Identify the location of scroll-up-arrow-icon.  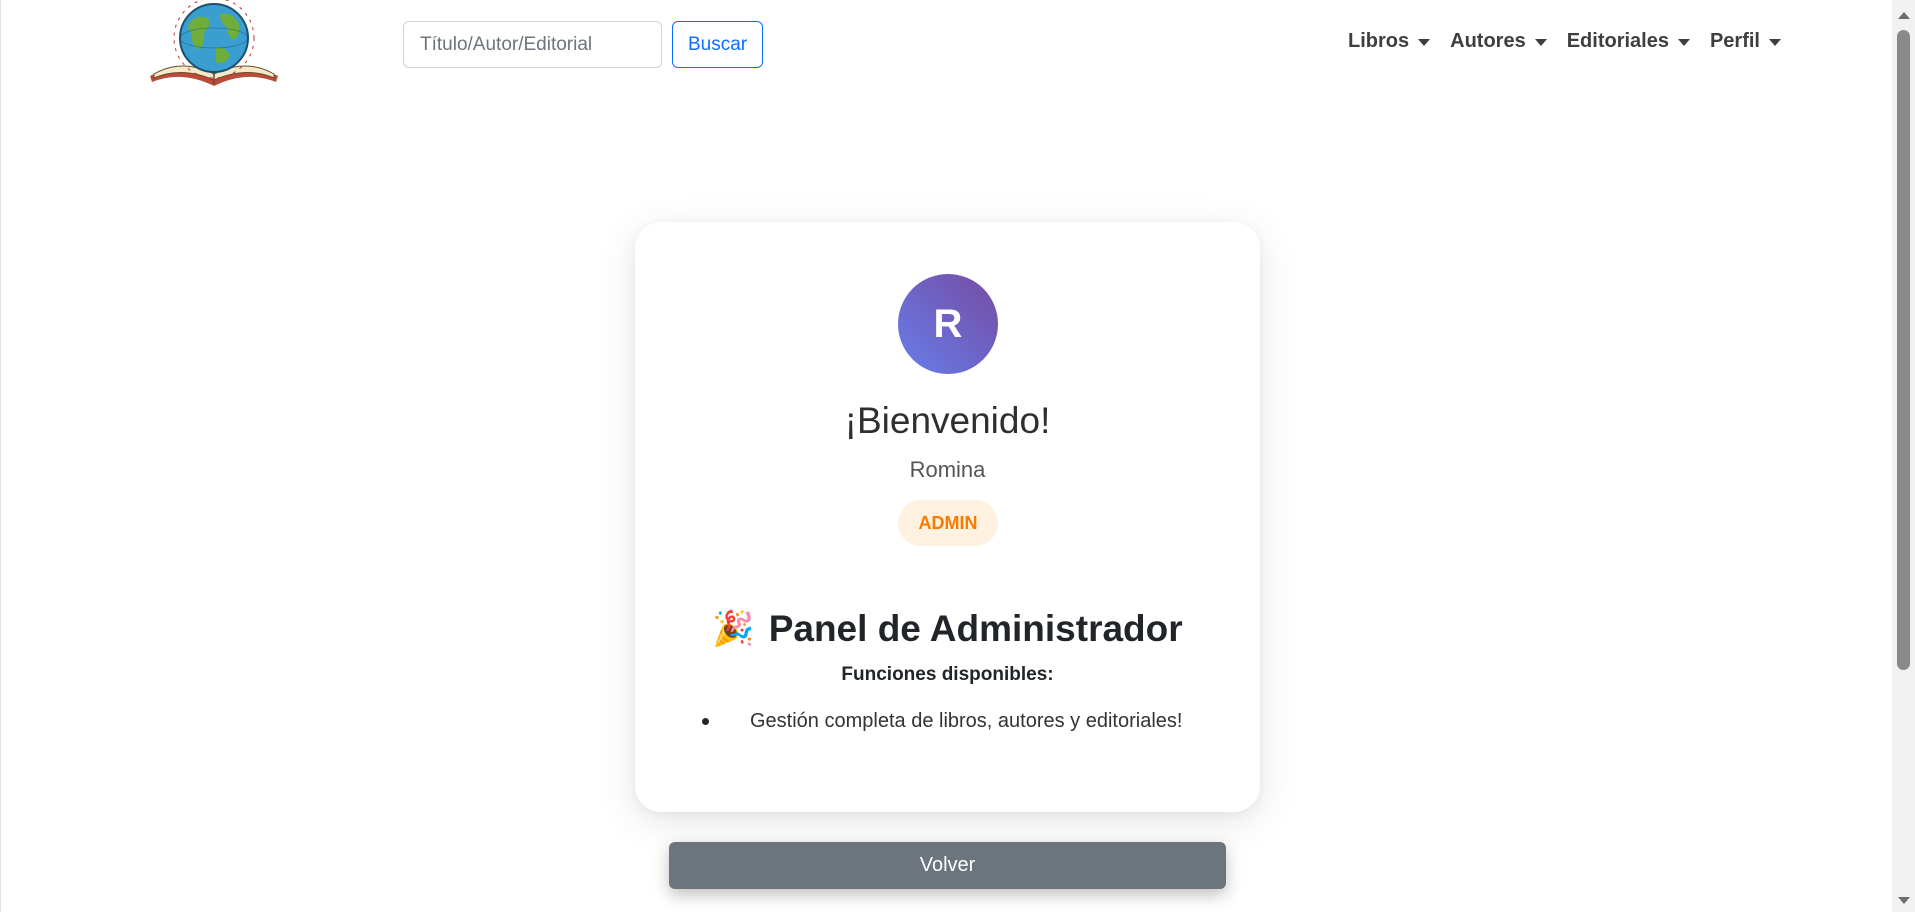
(1904, 15).